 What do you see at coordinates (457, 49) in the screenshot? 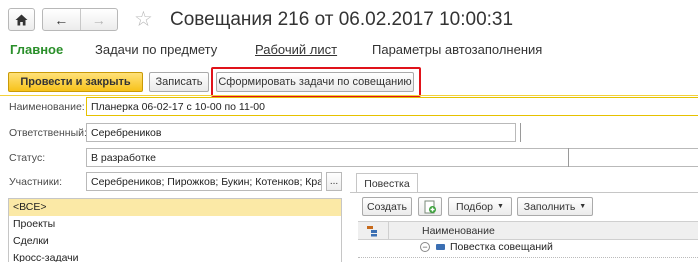
I see `tab-autofill-parameters: Параметры автозаполнения` at bounding box center [457, 49].